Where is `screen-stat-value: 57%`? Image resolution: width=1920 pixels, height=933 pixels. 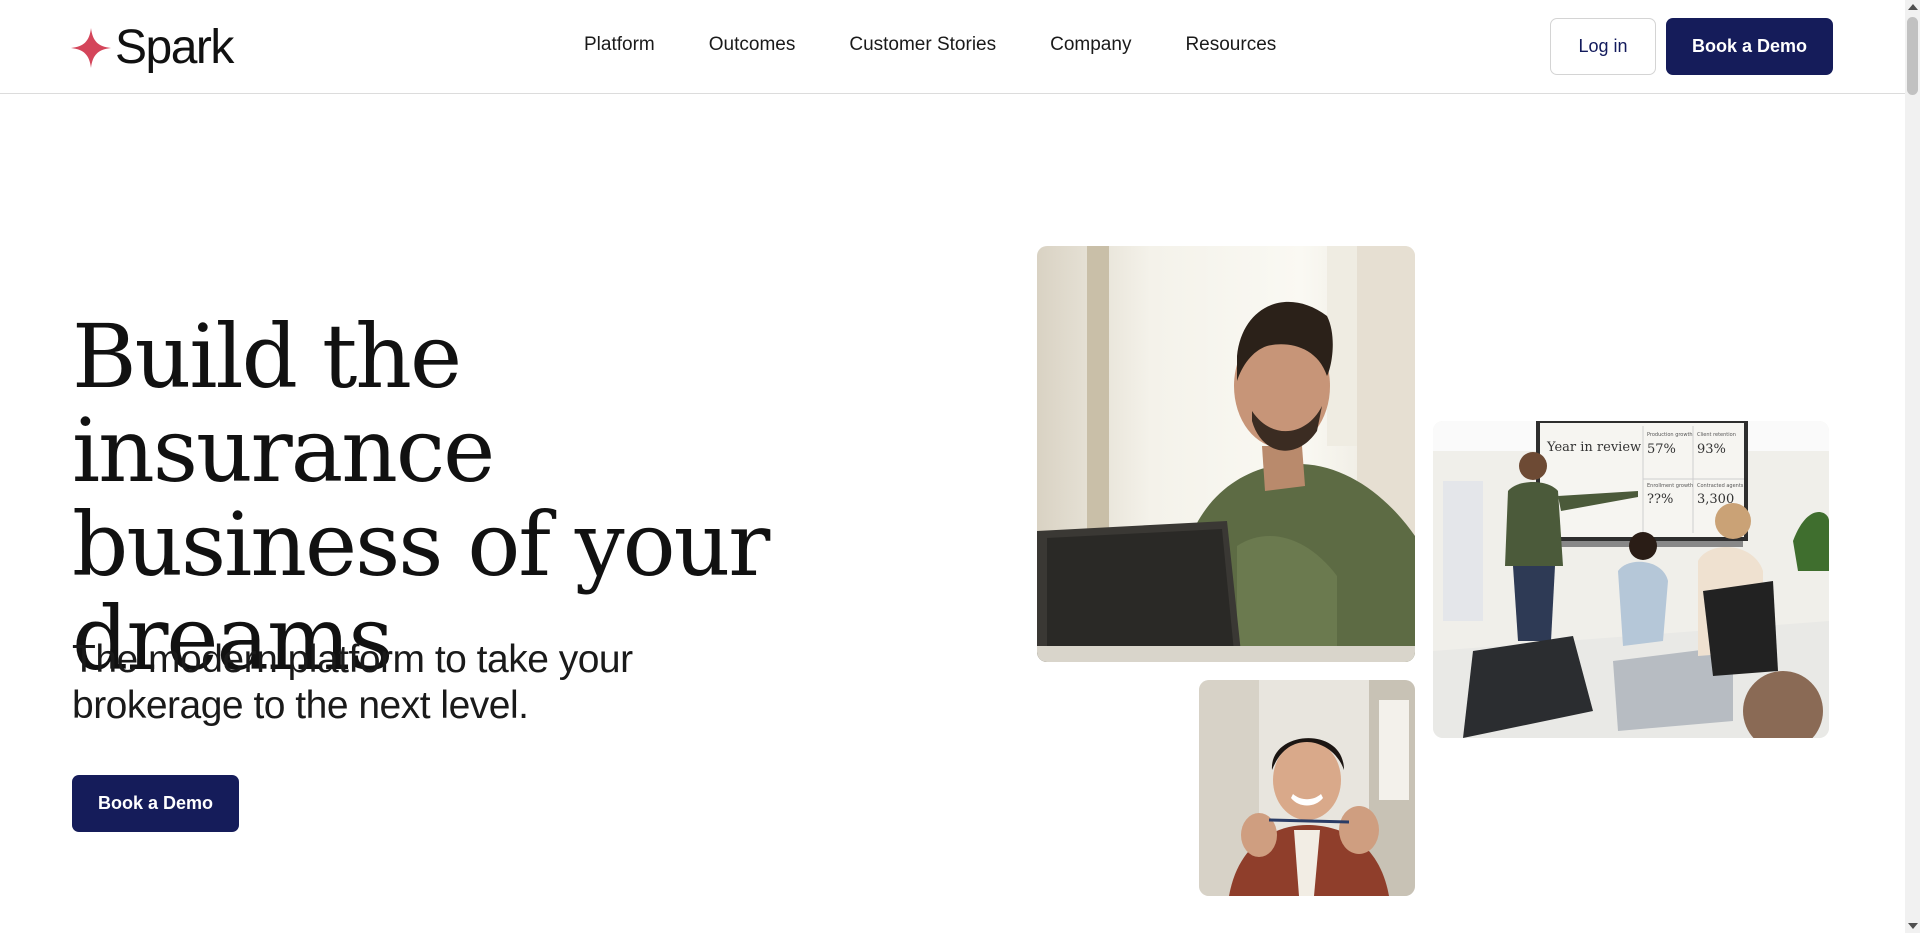
screen-stat-value: 57% is located at coordinates (1661, 449).